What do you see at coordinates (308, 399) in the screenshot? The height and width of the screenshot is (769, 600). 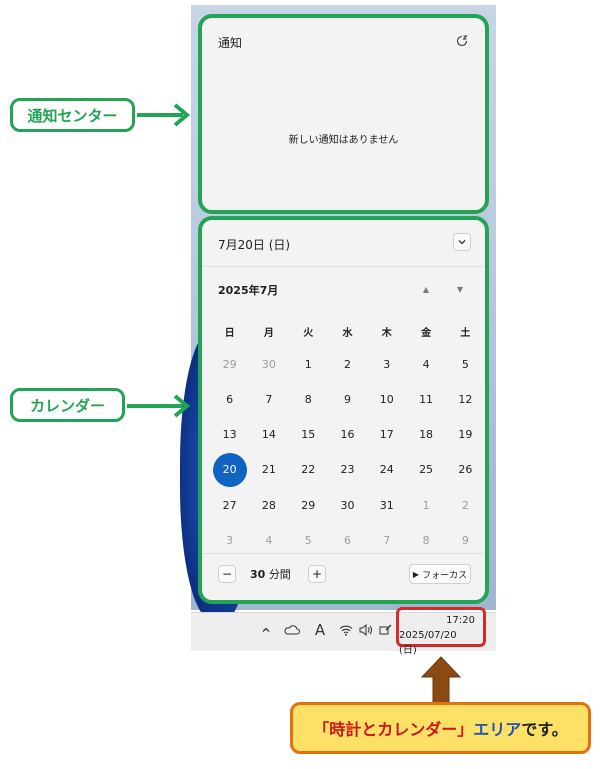 I see `calendar-day: 8` at bounding box center [308, 399].